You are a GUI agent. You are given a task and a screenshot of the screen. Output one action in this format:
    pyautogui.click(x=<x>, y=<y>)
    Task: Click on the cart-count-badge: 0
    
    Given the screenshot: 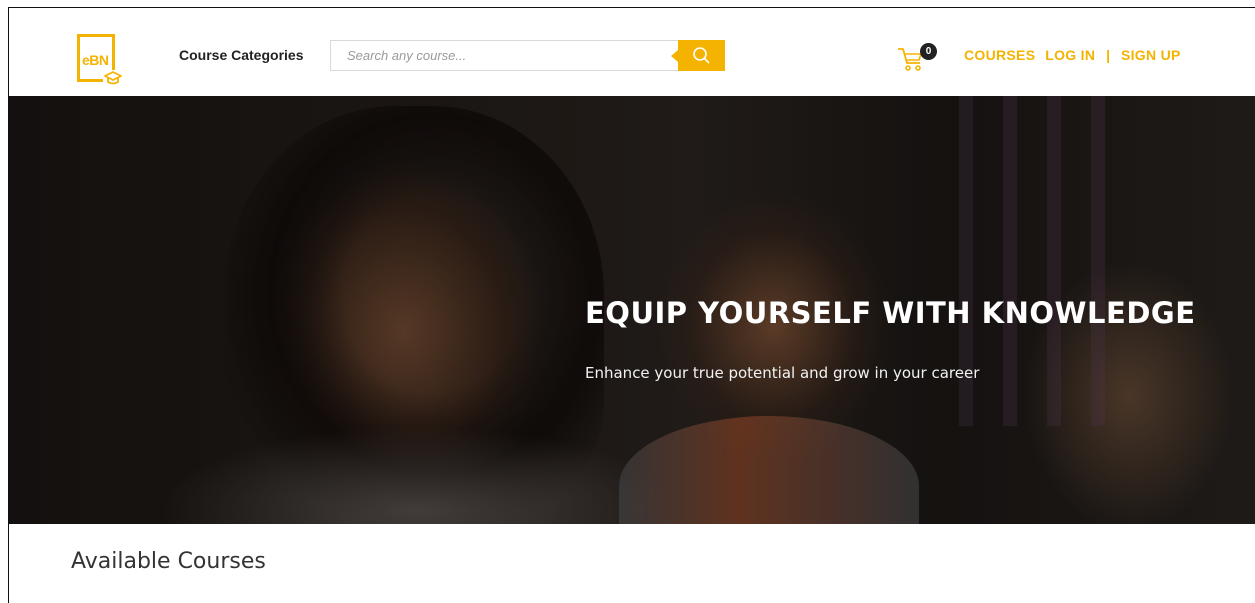 What is the action you would take?
    pyautogui.click(x=928, y=51)
    